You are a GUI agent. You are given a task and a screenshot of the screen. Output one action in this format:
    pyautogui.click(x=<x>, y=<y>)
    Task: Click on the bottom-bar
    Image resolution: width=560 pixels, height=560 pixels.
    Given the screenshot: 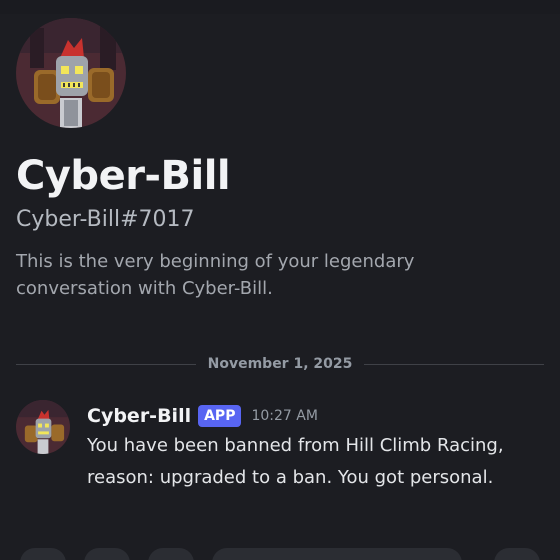 What is the action you would take?
    pyautogui.click(x=280, y=553)
    